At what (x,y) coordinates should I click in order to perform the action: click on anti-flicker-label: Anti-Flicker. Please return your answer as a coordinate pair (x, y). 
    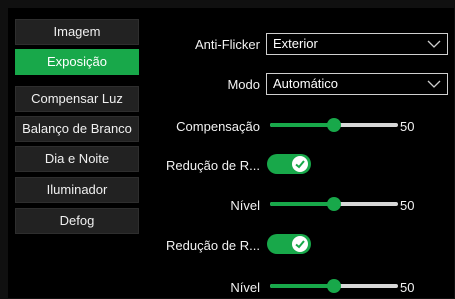
    Looking at the image, I should click on (227, 44).